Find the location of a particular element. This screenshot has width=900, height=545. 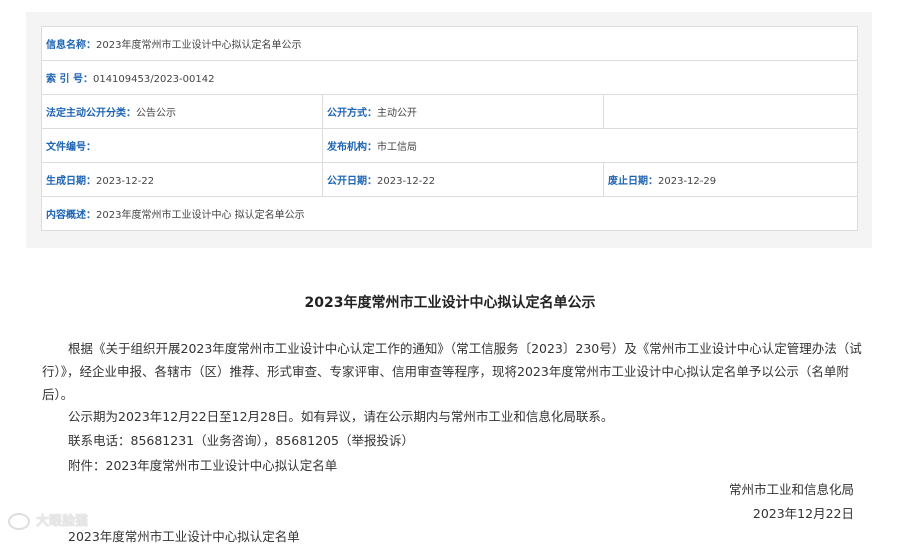

signer: 常州市工业和信息化局 is located at coordinates (791, 489).